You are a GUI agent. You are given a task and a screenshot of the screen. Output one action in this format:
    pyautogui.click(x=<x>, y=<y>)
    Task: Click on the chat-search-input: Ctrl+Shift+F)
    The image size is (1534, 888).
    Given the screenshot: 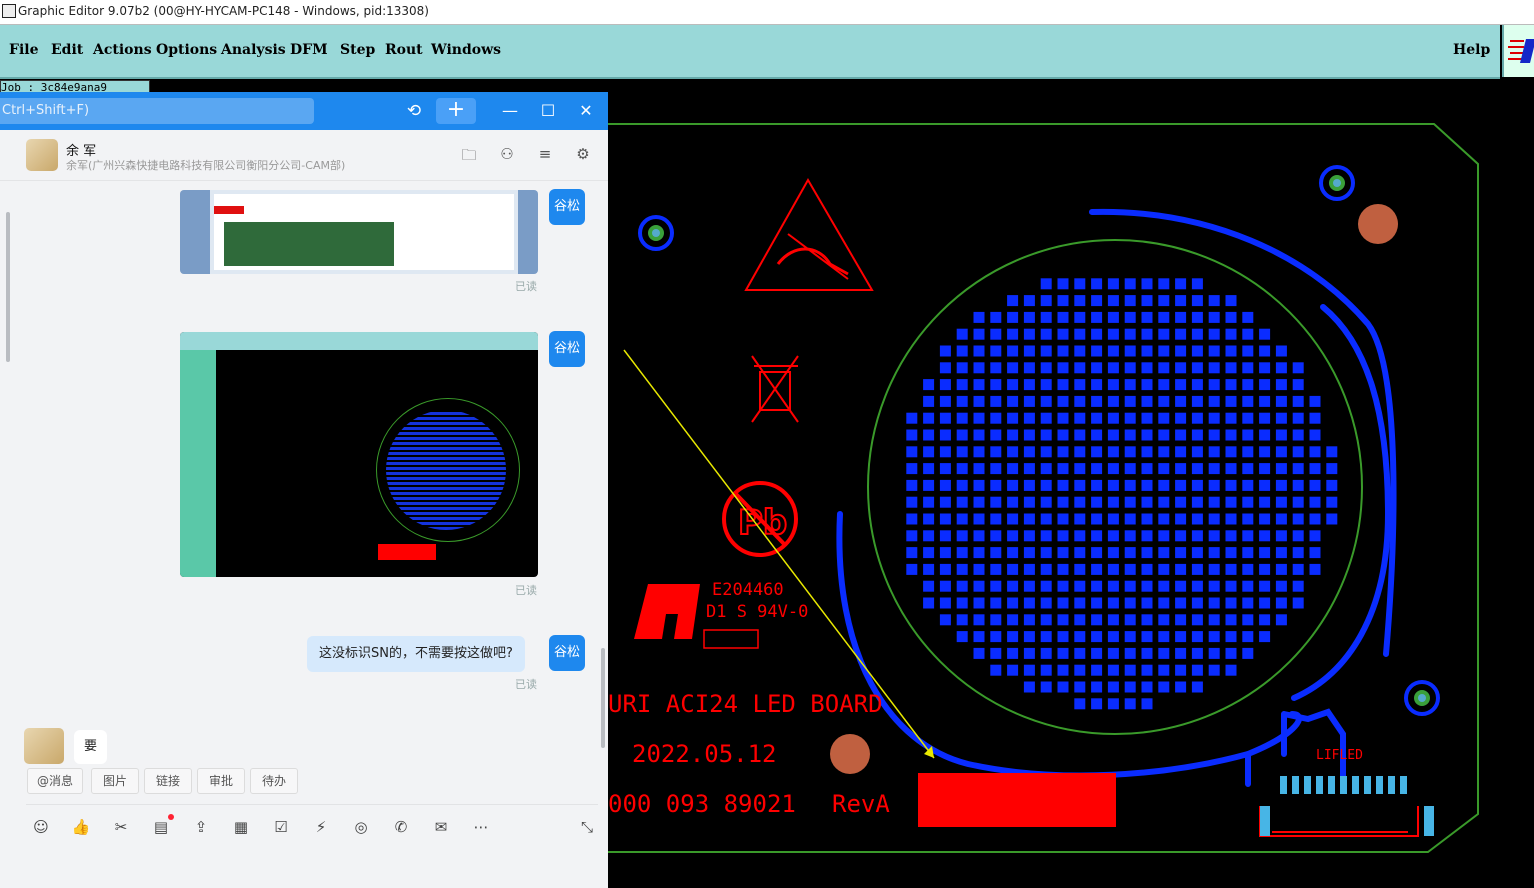 What is the action you would take?
    pyautogui.click(x=157, y=111)
    